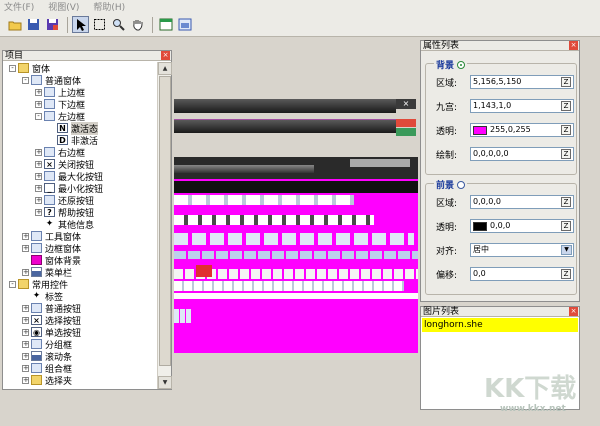 Image resolution: width=600 pixels, height=426 pixels. What do you see at coordinates (64, 200) in the screenshot?
I see `tree-item: + 还原按钮` at bounding box center [64, 200].